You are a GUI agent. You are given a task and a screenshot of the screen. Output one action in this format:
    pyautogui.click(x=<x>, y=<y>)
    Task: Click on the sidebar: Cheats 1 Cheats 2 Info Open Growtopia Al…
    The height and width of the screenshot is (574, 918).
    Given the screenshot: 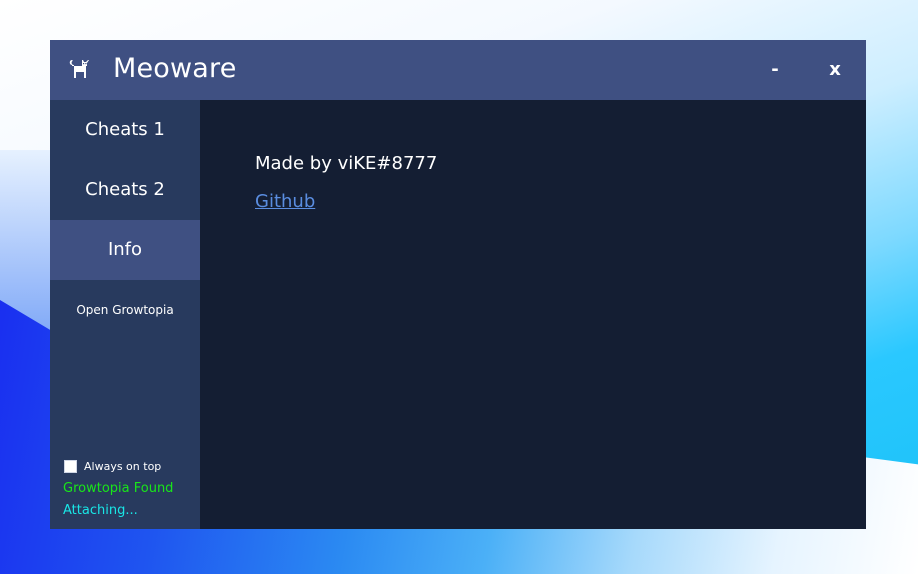 What is the action you would take?
    pyautogui.click(x=125, y=314)
    